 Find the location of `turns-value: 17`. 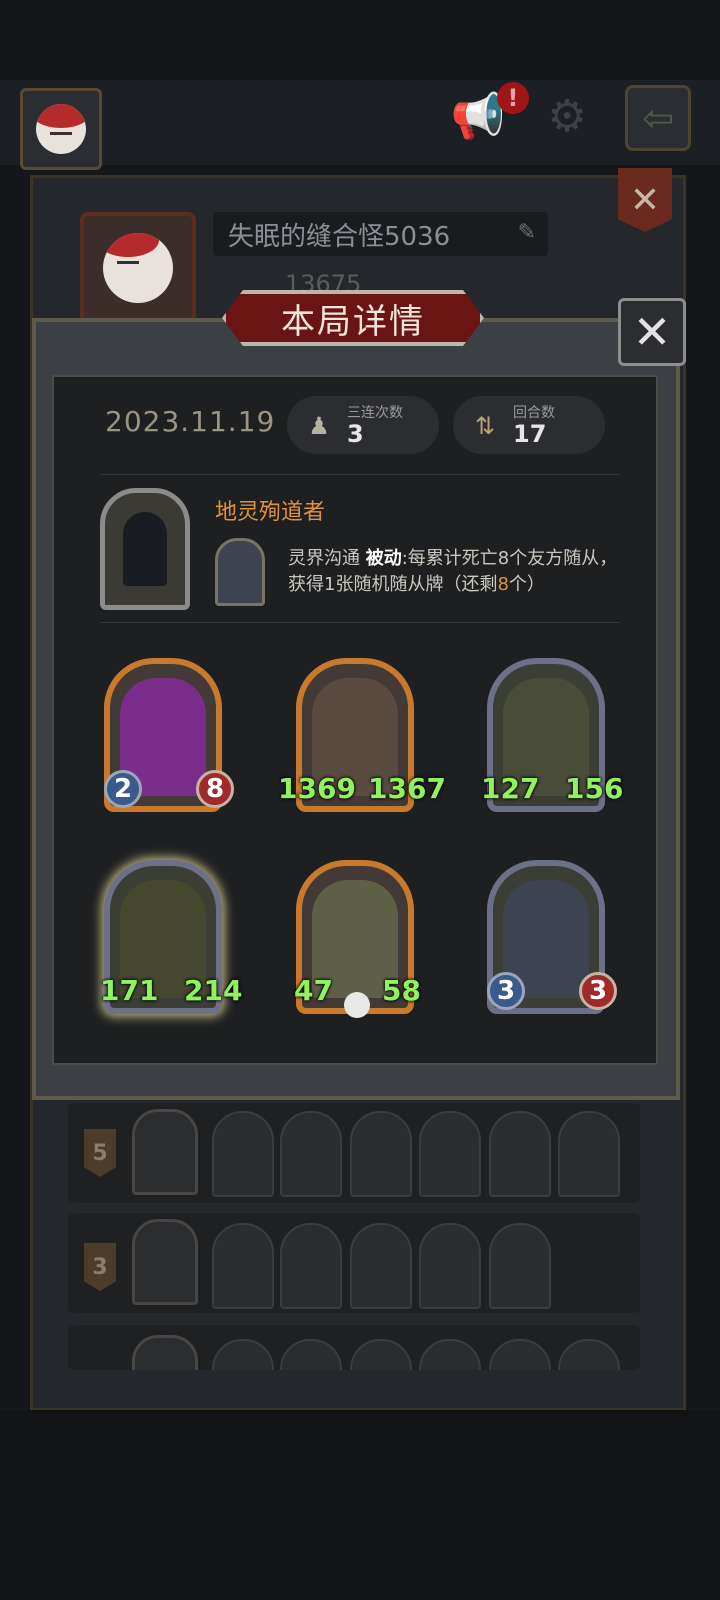

turns-value: 17 is located at coordinates (530, 434).